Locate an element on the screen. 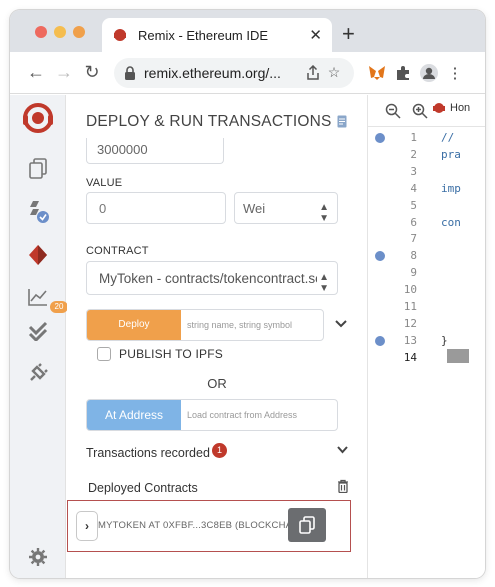 The width and height of the screenshot is (495, 587). value-input: 0 is located at coordinates (156, 208).